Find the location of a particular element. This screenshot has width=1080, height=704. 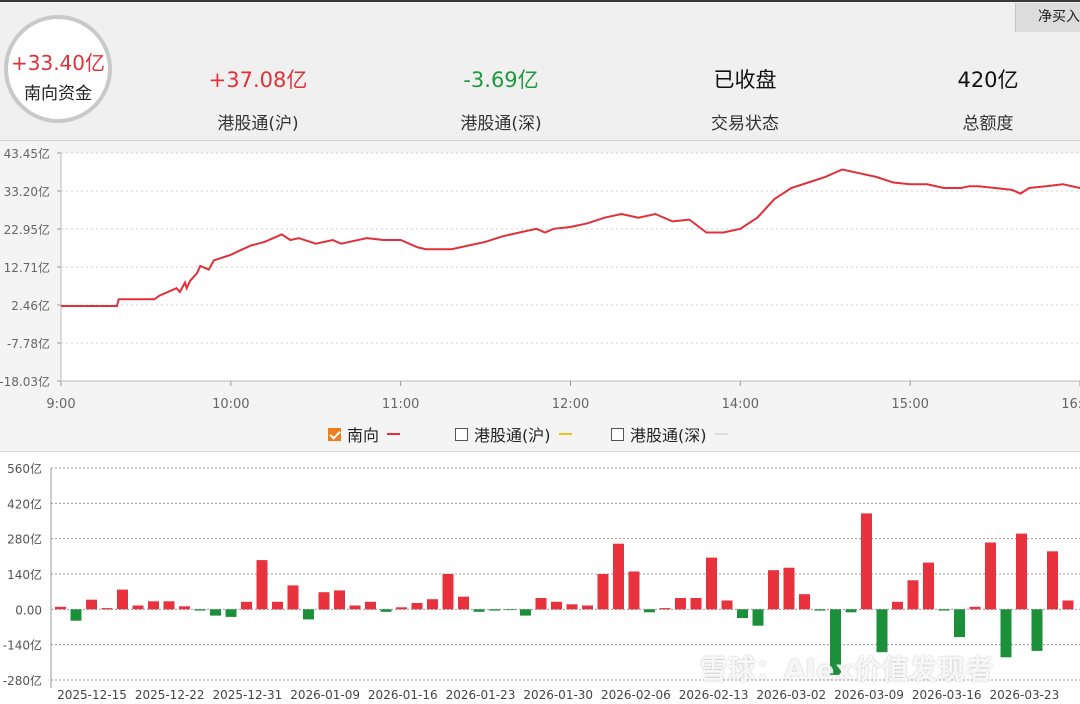

stat-sz-label: 港股通(深) is located at coordinates (501, 124).